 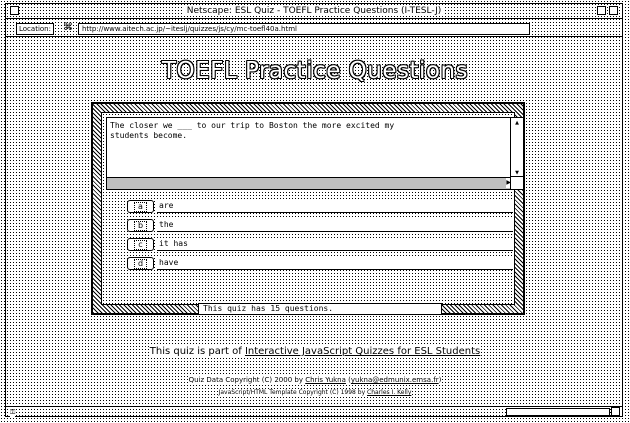 I want to click on resize-corner, so click(x=516, y=182).